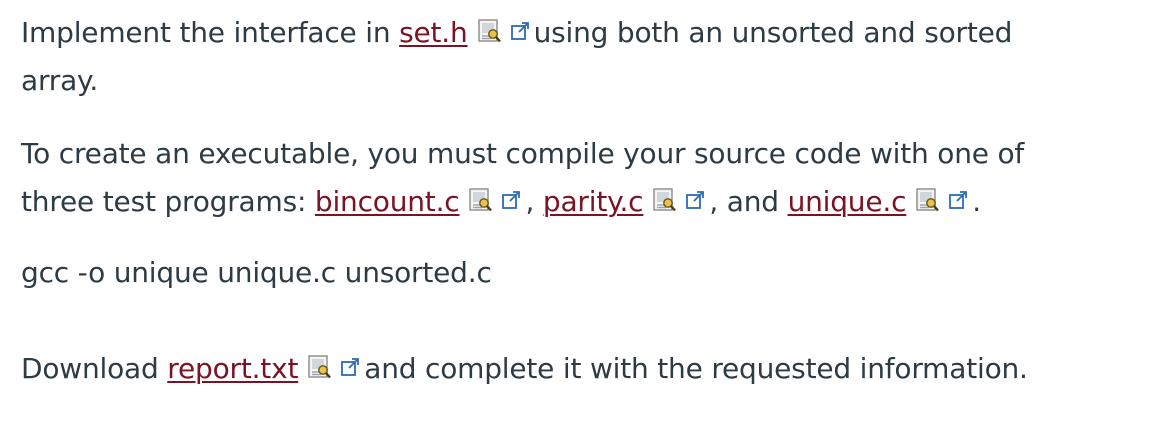 This screenshot has height=446, width=1156. Describe the element at coordinates (748, 201) in the screenshot. I see `separator-text: , and` at that location.